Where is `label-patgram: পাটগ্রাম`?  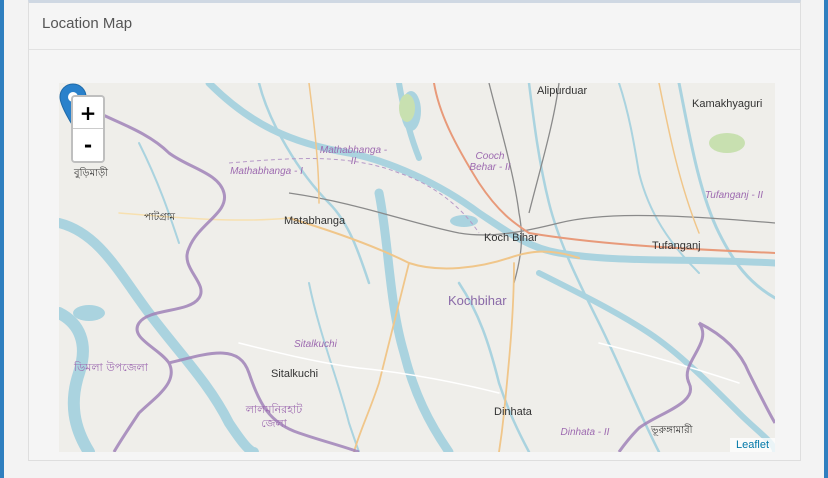 label-patgram: পাটগ্রাম is located at coordinates (160, 217).